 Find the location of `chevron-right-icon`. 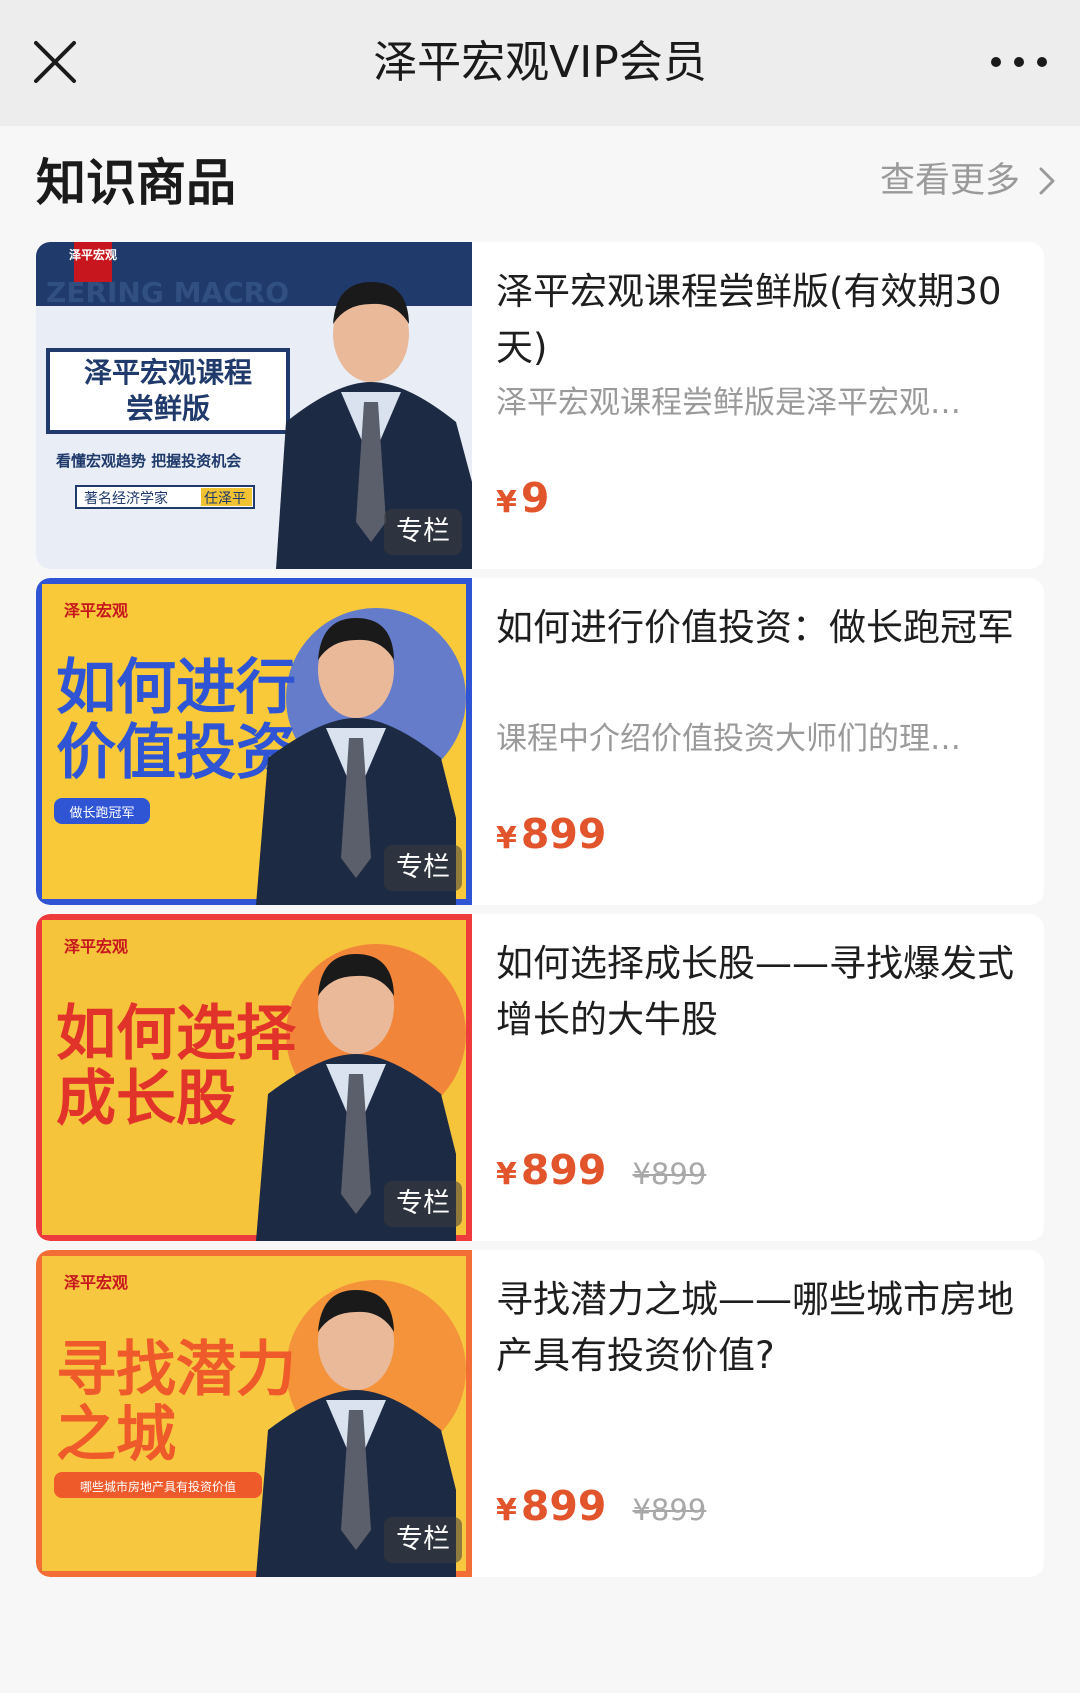

chevron-right-icon is located at coordinates (1047, 181).